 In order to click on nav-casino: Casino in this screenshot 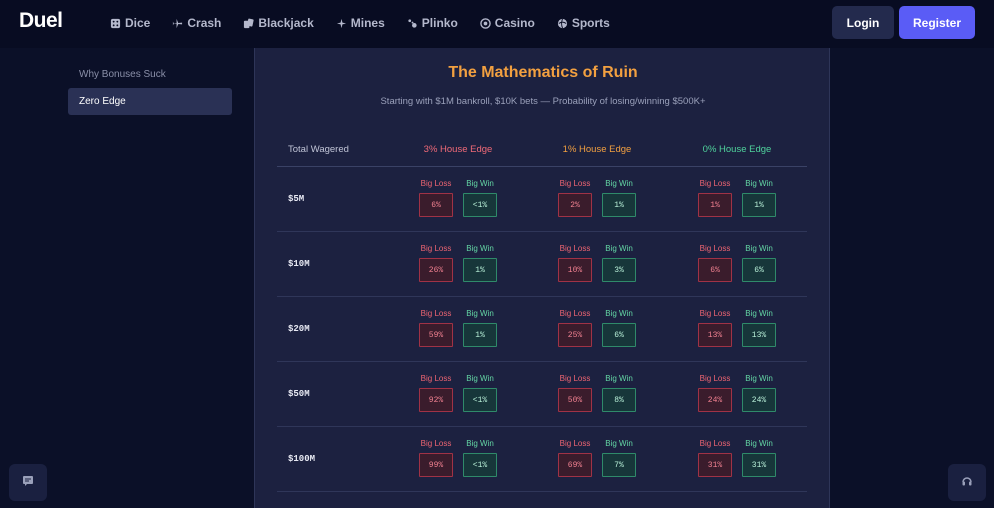, I will do `click(507, 23)`.